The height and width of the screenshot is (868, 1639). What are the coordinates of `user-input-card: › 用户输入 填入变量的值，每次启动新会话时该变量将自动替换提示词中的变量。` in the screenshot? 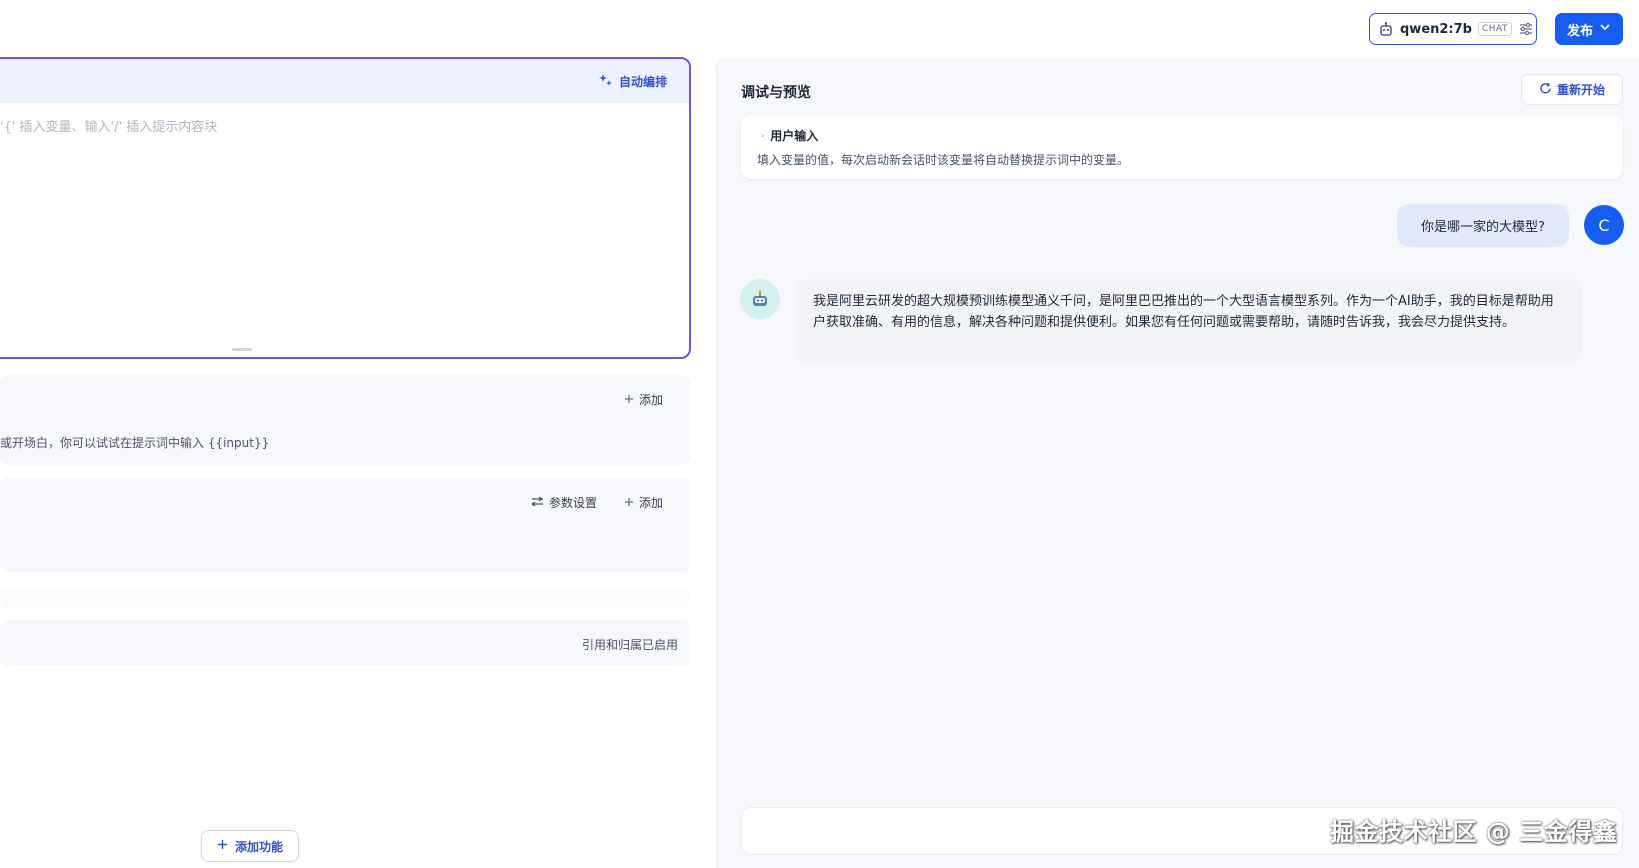 It's located at (1182, 147).